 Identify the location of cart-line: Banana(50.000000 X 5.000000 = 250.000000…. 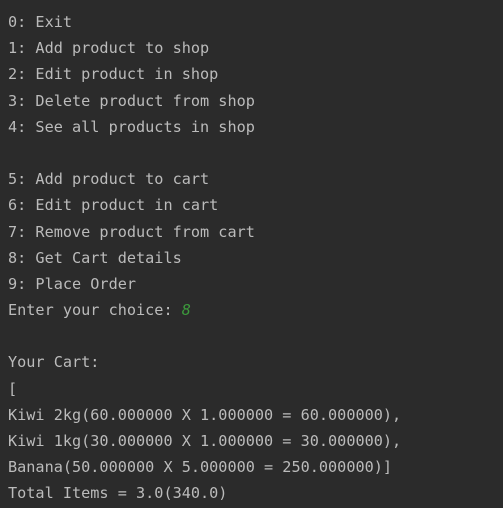
(200, 467).